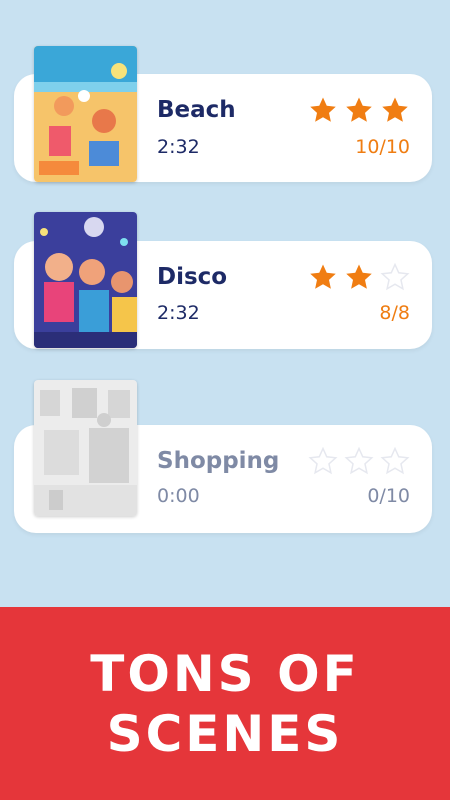 The height and width of the screenshot is (800, 450). I want to click on found-count: 8/8, so click(394, 313).